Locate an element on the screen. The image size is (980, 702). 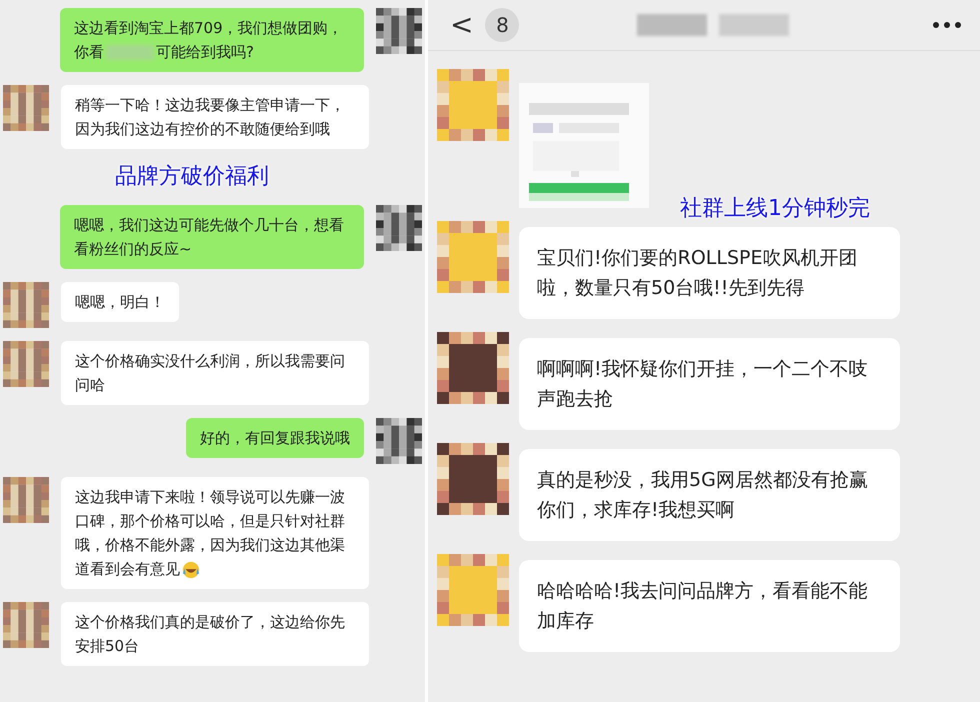
caption: 社群上线1分钟秒完 is located at coordinates (775, 209).